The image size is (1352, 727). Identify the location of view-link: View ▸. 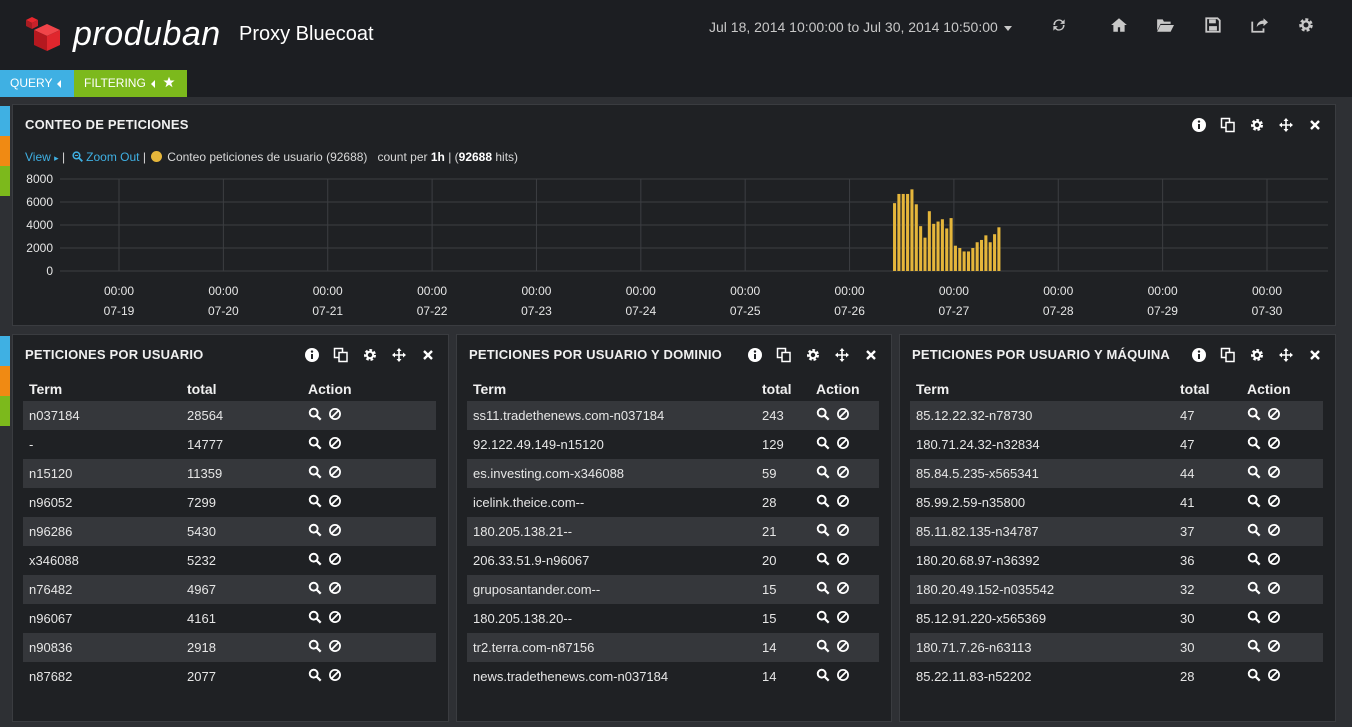
(42, 157).